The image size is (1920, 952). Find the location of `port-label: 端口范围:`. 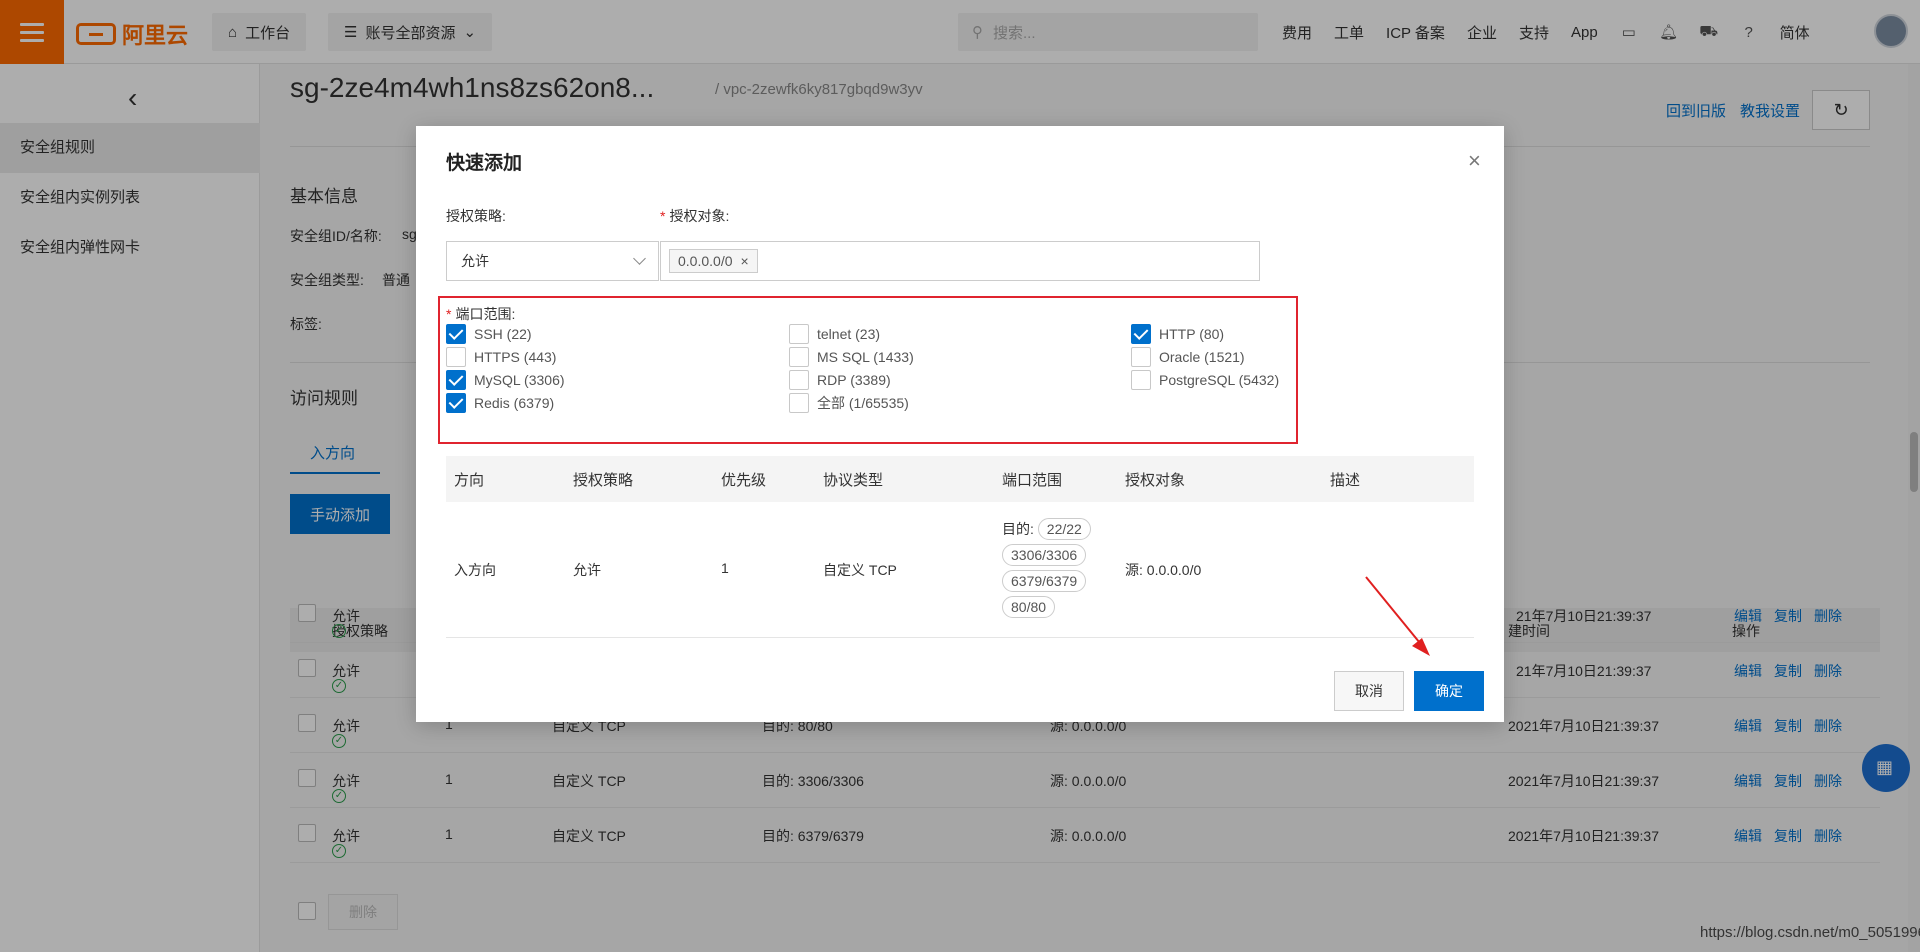

port-label: 端口范围: is located at coordinates (485, 314).